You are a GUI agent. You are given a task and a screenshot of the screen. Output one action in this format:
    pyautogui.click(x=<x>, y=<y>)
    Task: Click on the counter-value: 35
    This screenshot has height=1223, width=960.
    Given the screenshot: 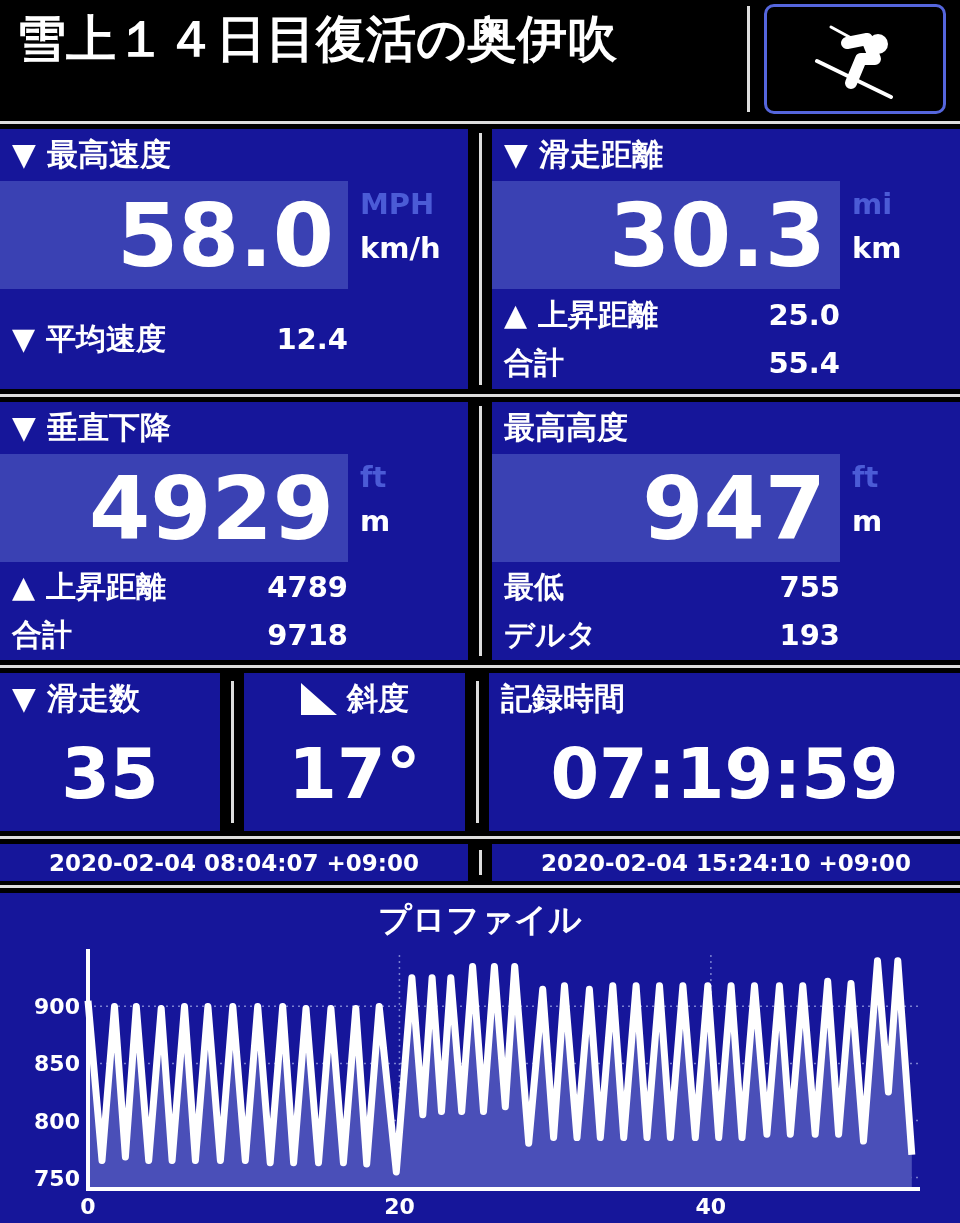 What is the action you would take?
    pyautogui.click(x=110, y=774)
    